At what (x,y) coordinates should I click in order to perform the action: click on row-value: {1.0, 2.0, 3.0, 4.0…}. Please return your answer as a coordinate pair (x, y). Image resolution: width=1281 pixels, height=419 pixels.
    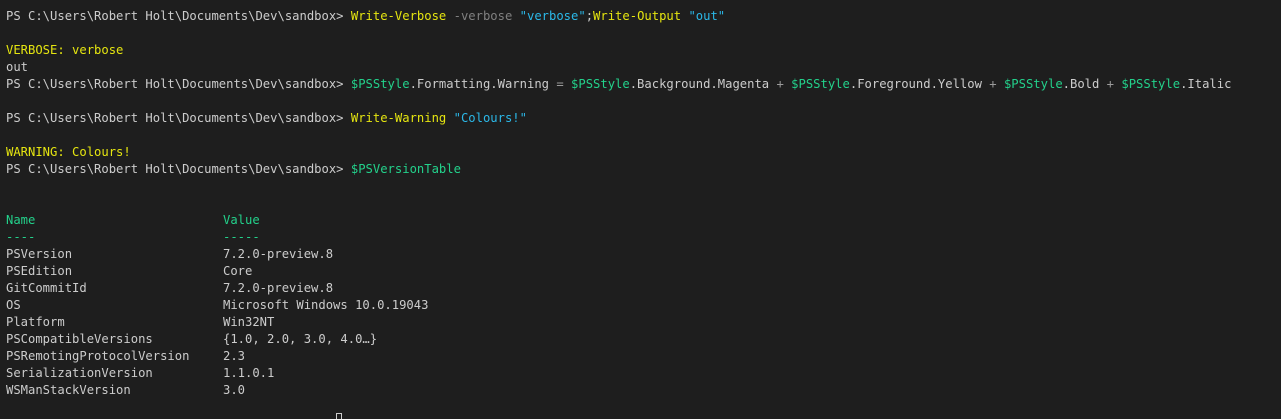
    Looking at the image, I should click on (300, 339).